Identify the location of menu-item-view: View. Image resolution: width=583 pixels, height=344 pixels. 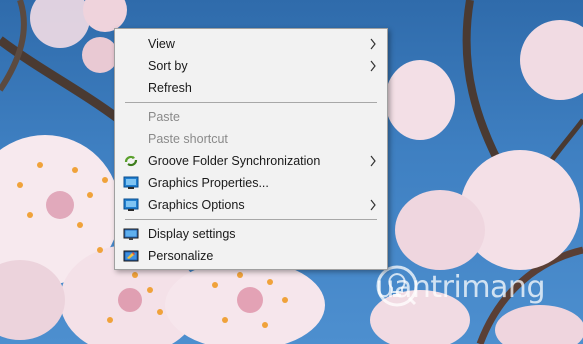
(251, 44).